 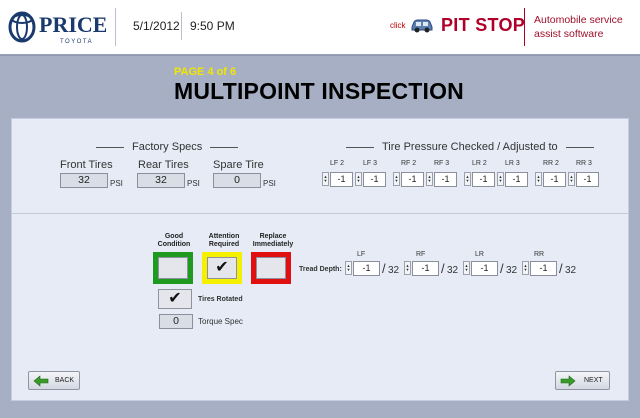 I want to click on arrow-right-icon, so click(x=568, y=380).